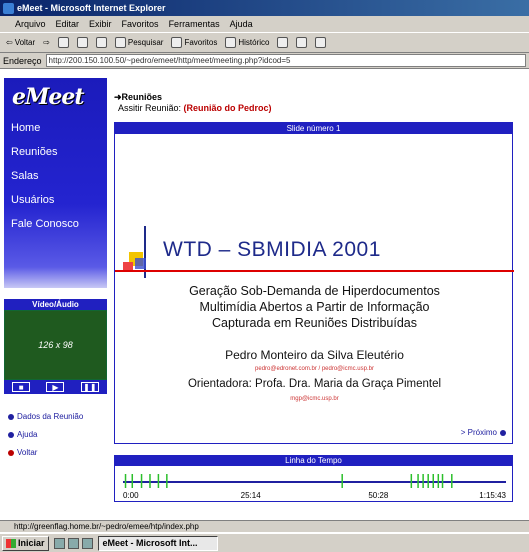  What do you see at coordinates (231, 42) in the screenshot?
I see `history-icon` at bounding box center [231, 42].